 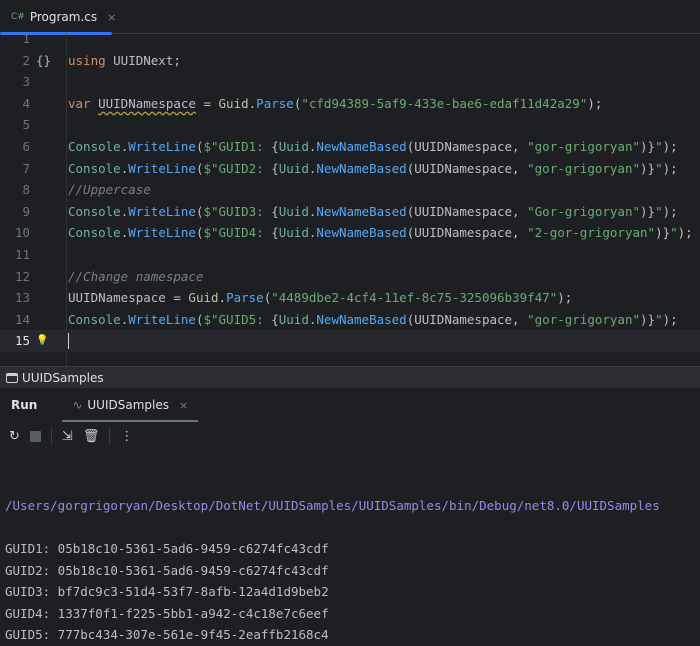 What do you see at coordinates (83, 103) in the screenshot?
I see `code-token: var` at bounding box center [83, 103].